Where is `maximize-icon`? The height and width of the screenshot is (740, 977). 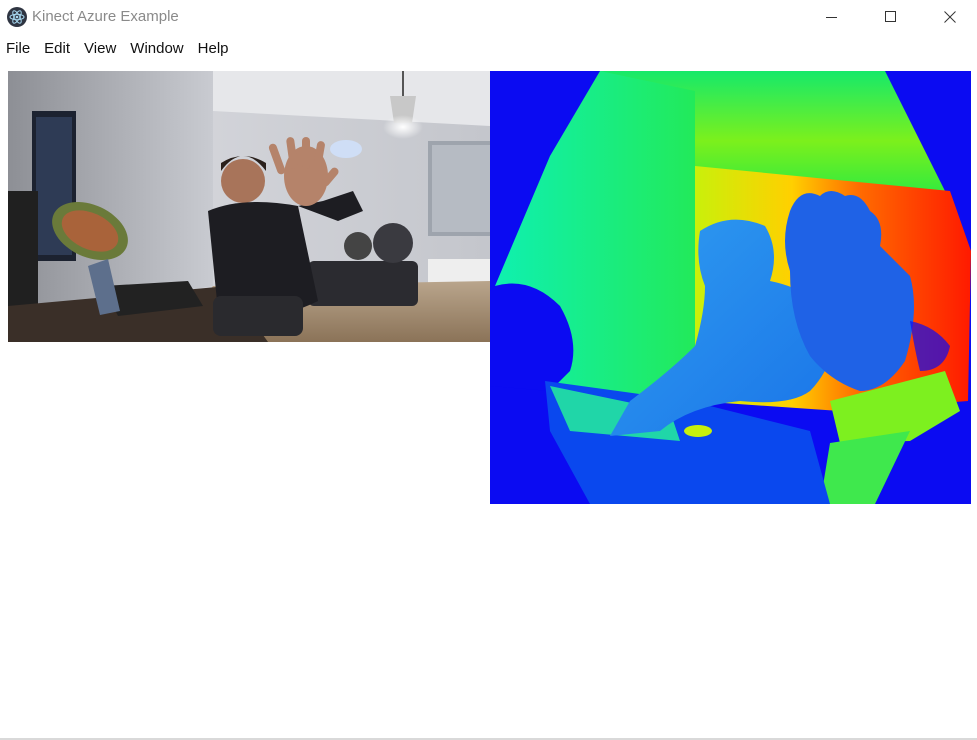 maximize-icon is located at coordinates (890, 16).